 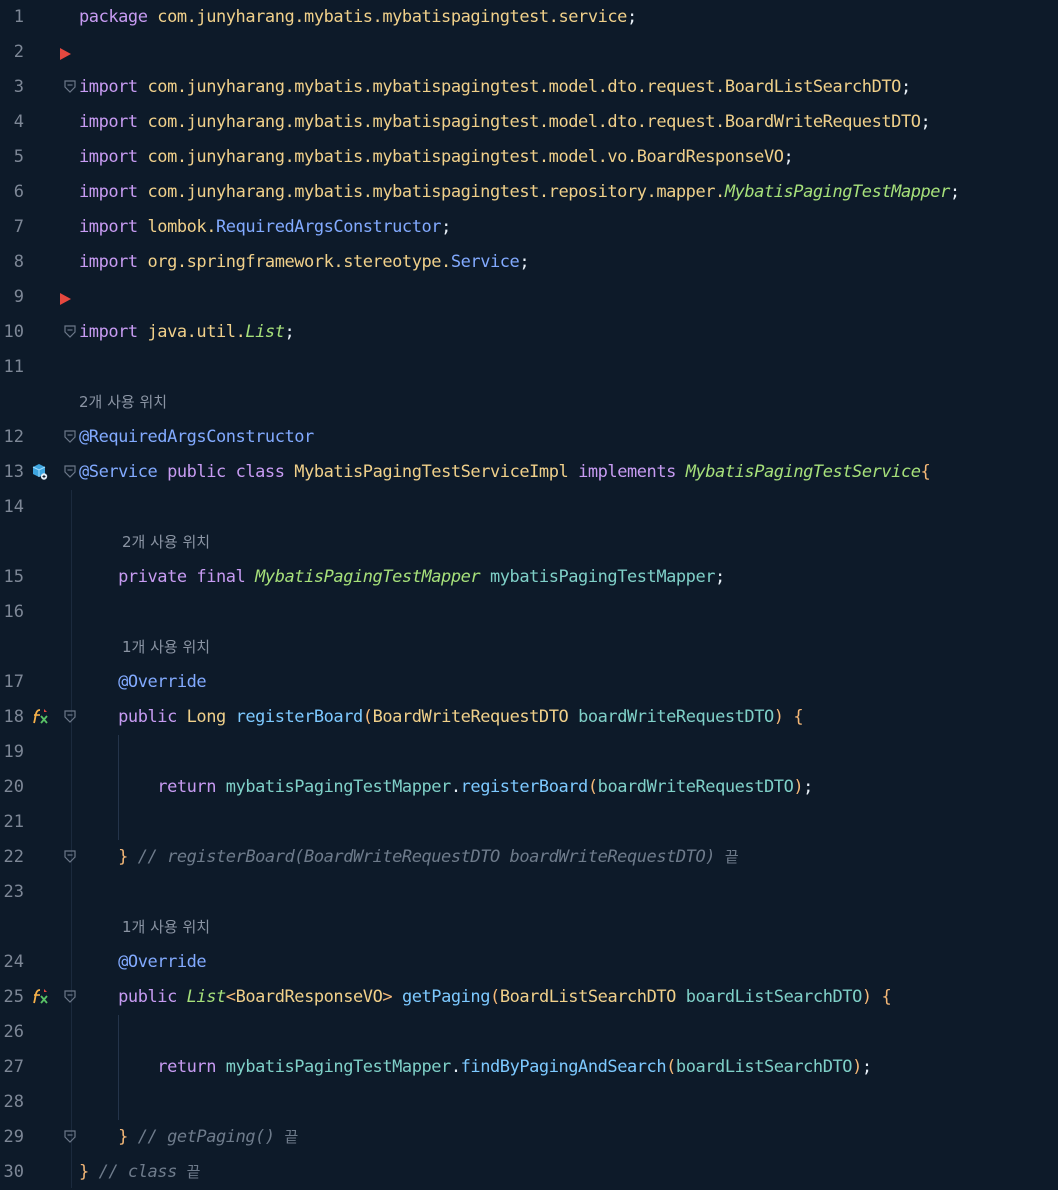 I want to click on code-line: 11, so click(x=529, y=367).